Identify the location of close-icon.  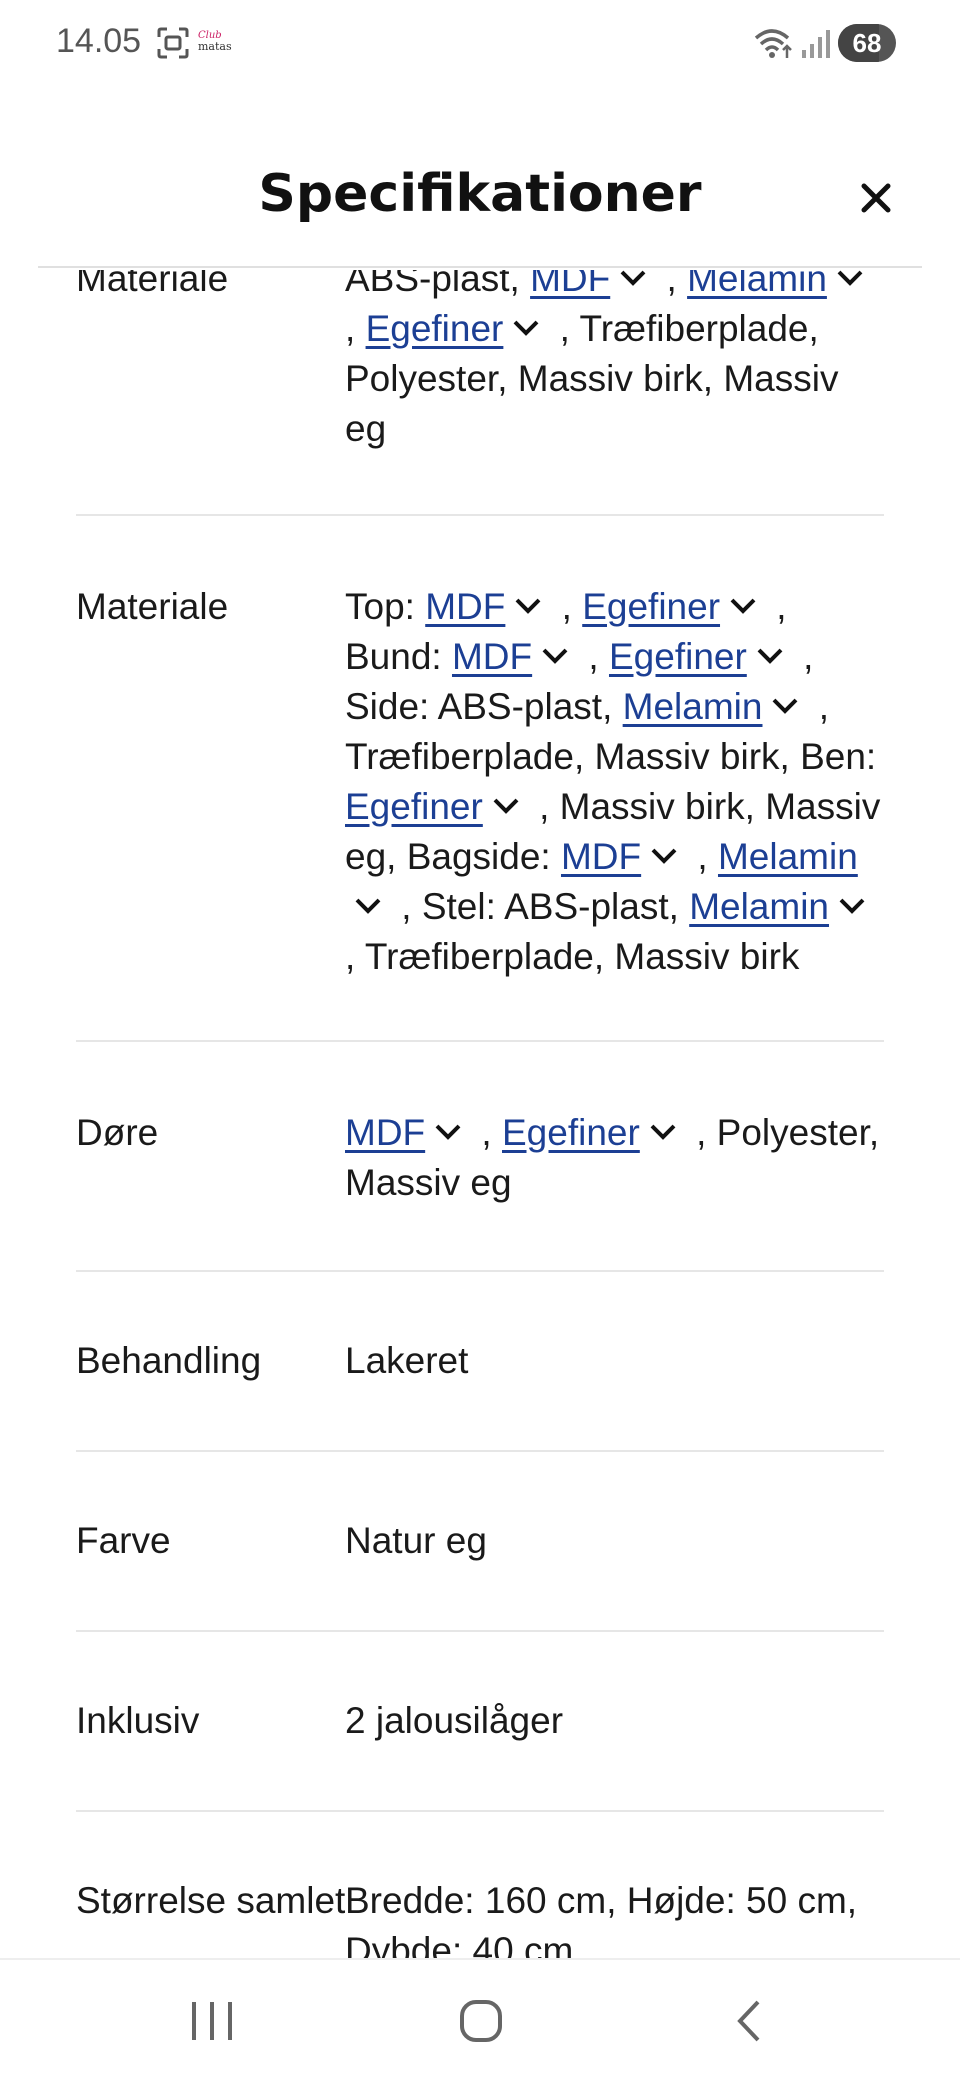
(876, 198).